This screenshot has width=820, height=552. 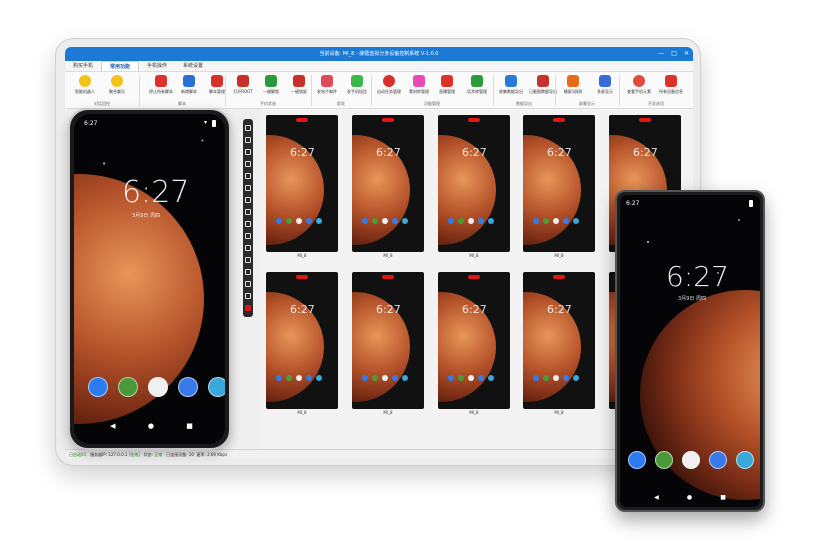 What do you see at coordinates (217, 87) in the screenshot?
I see `ribbon-button-4: 脚本管理` at bounding box center [217, 87].